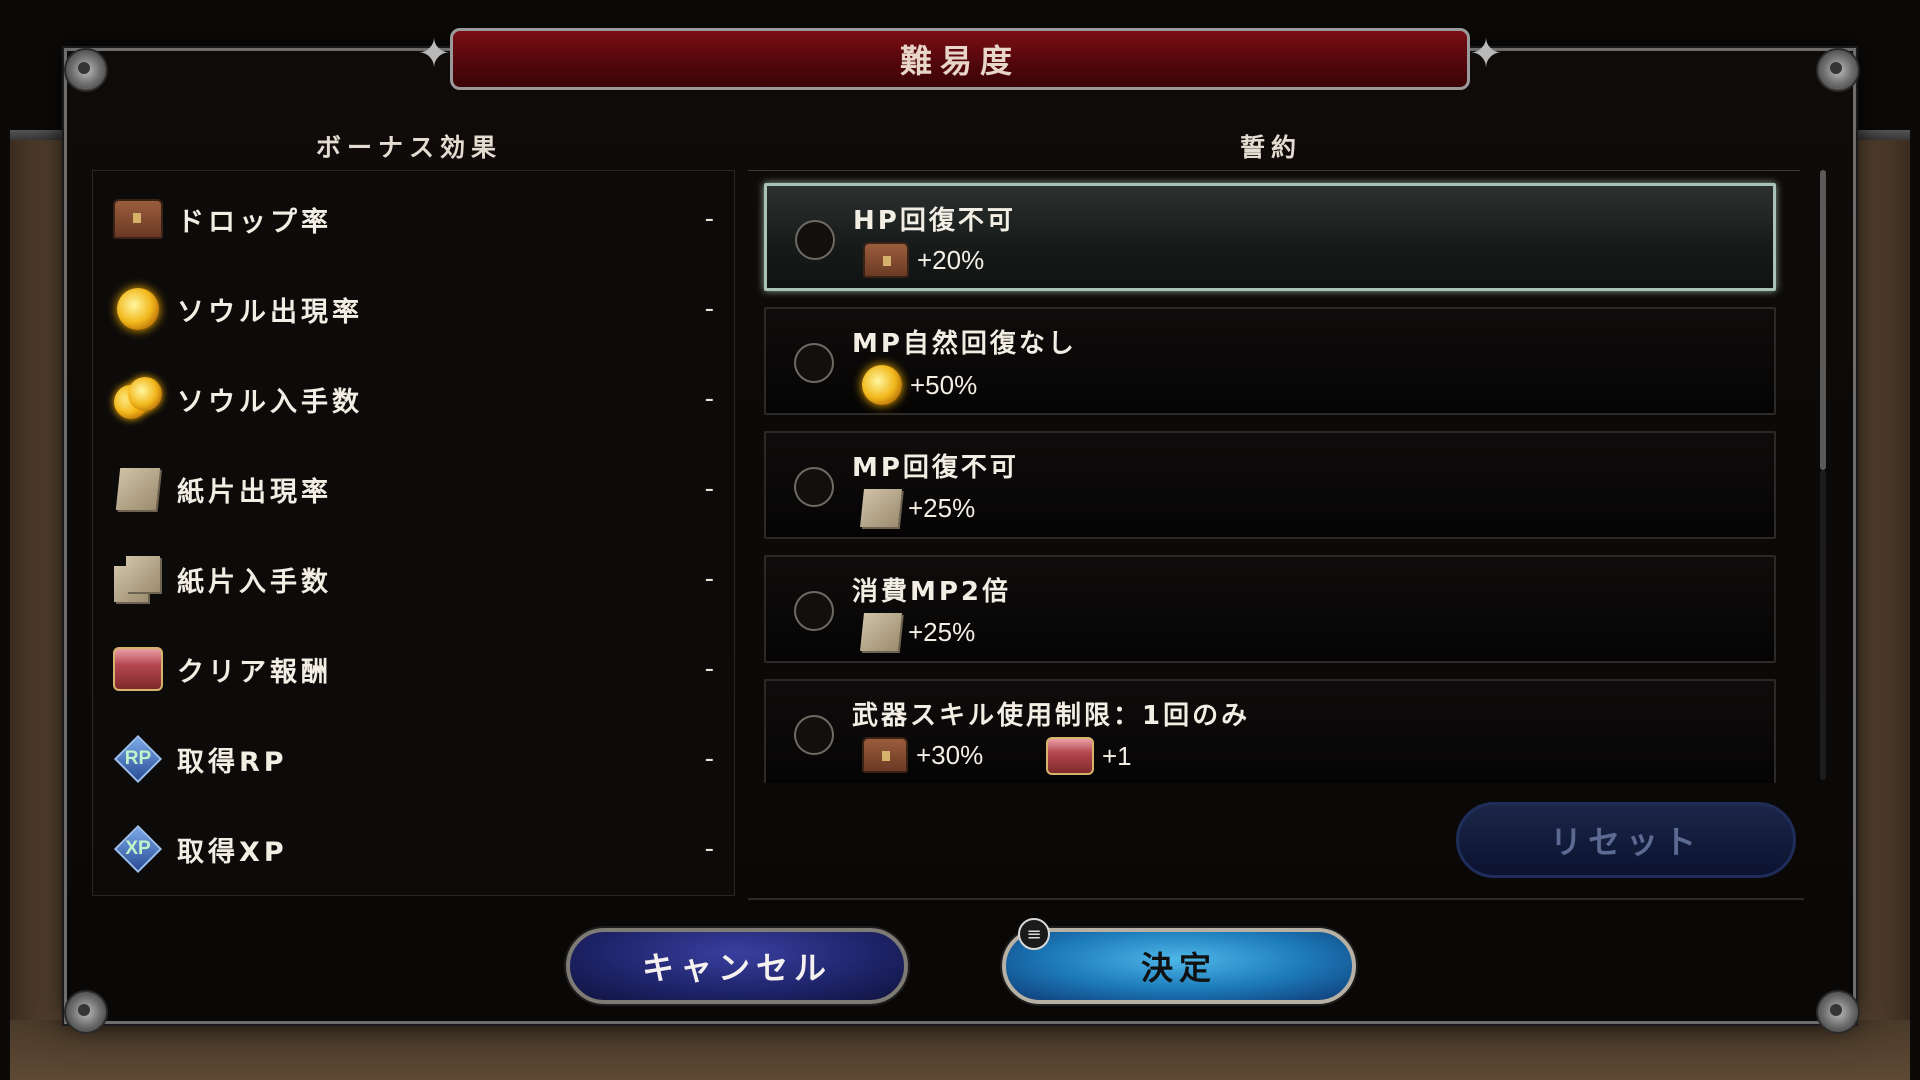 The image size is (1920, 1080). I want to click on bonus-label: ドロップ率, so click(254, 222).